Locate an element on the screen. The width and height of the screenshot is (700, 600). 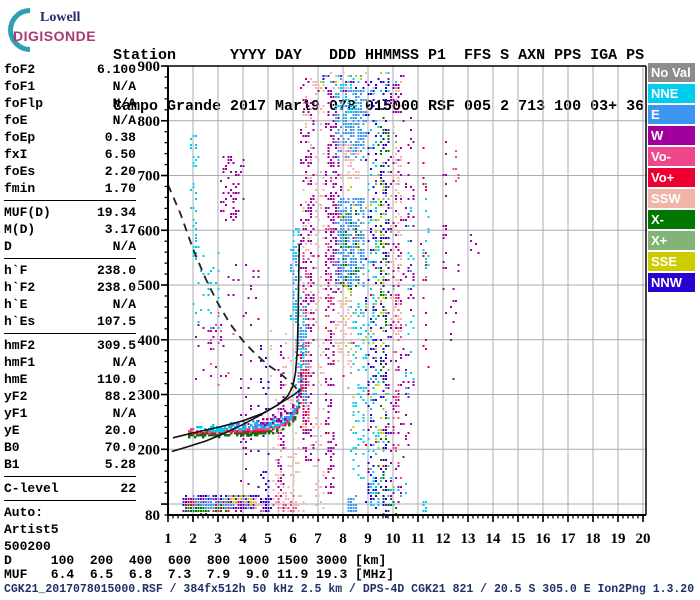
svg-text: 800 is located at coordinates (149, 122).